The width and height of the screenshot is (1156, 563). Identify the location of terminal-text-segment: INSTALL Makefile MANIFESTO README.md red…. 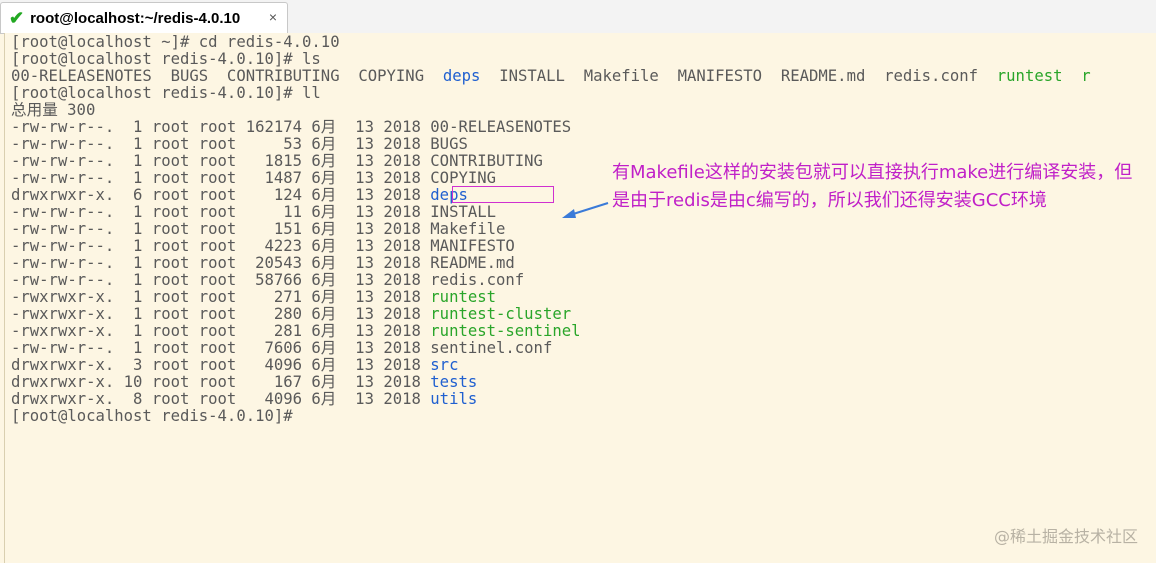
(738, 76).